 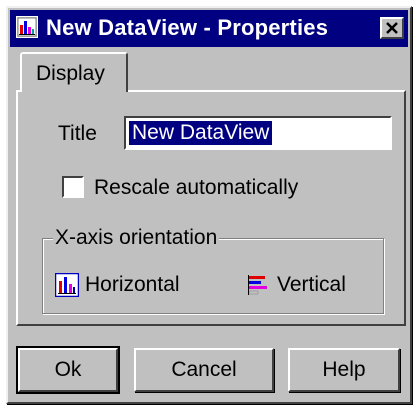 What do you see at coordinates (77, 133) in the screenshot?
I see `title-label: Title` at bounding box center [77, 133].